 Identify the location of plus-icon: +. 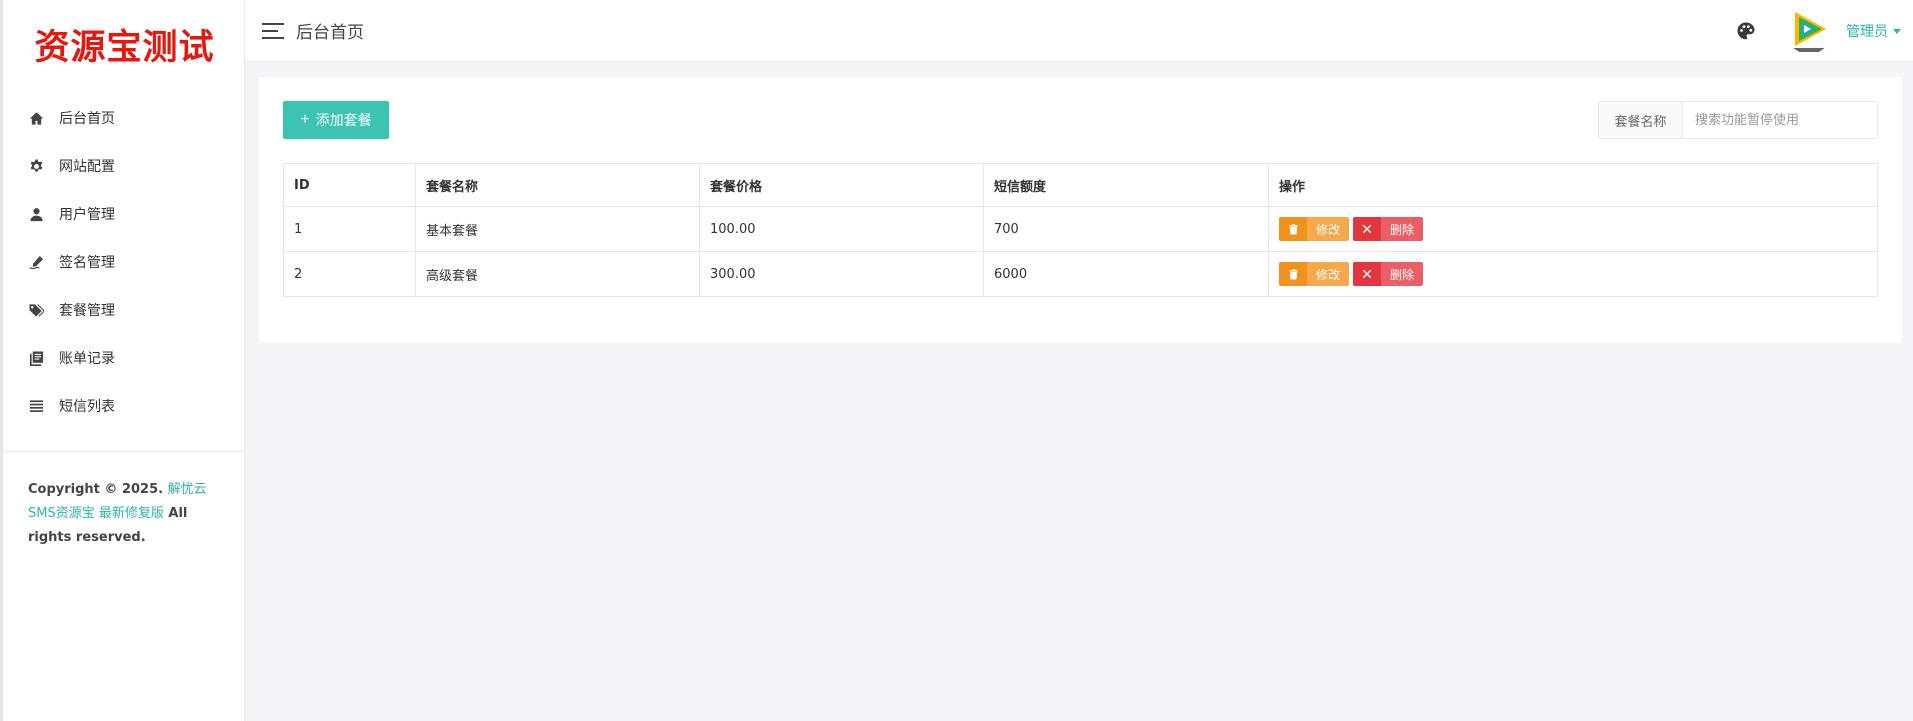
(305, 119).